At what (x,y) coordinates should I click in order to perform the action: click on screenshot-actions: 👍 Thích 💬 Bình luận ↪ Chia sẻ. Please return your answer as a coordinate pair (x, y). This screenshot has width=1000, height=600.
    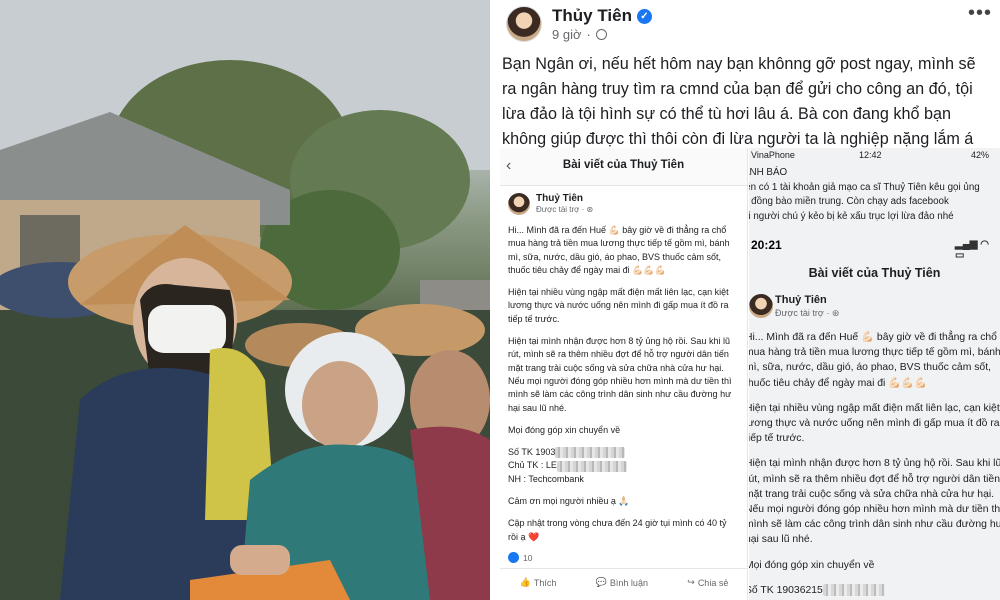
    Looking at the image, I should click on (623, 582).